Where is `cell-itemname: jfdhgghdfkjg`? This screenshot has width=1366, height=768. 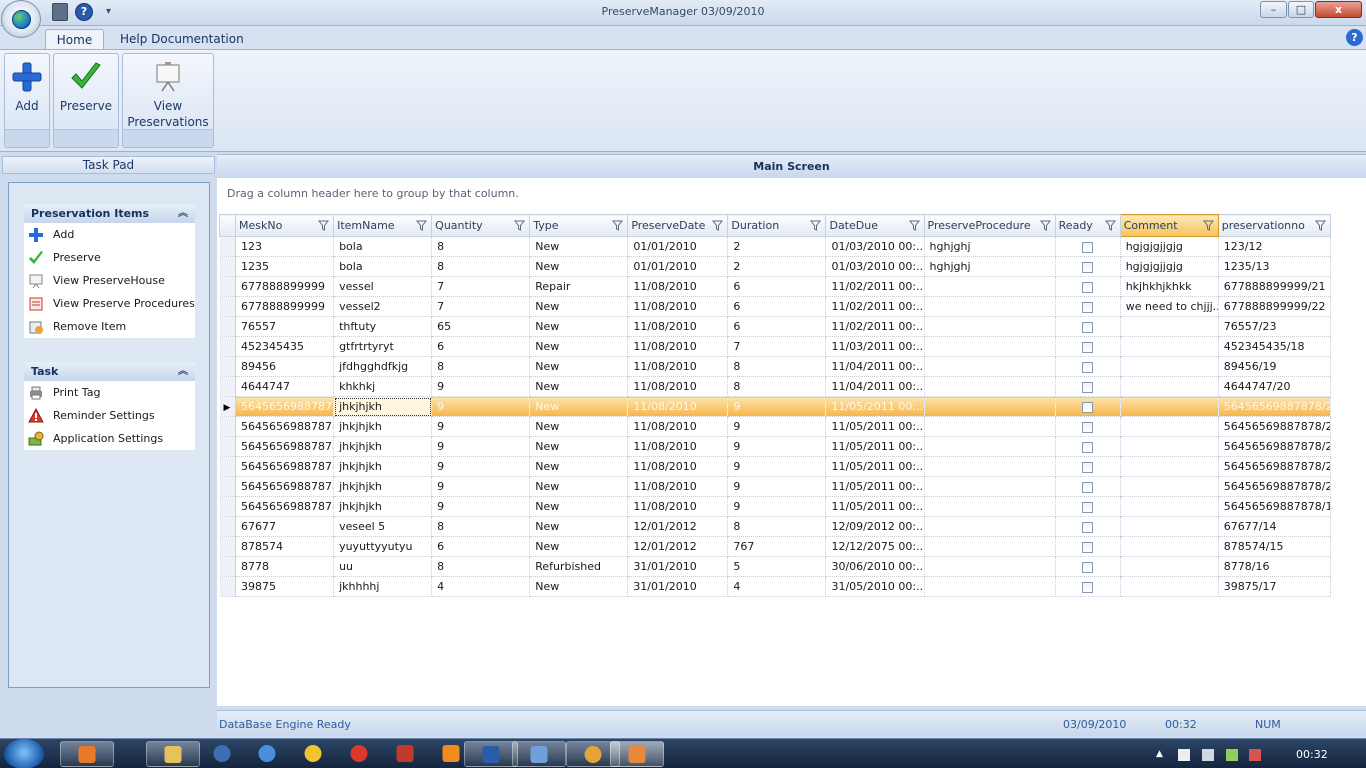
cell-itemname: jfdhgghdfkjg is located at coordinates (383, 366).